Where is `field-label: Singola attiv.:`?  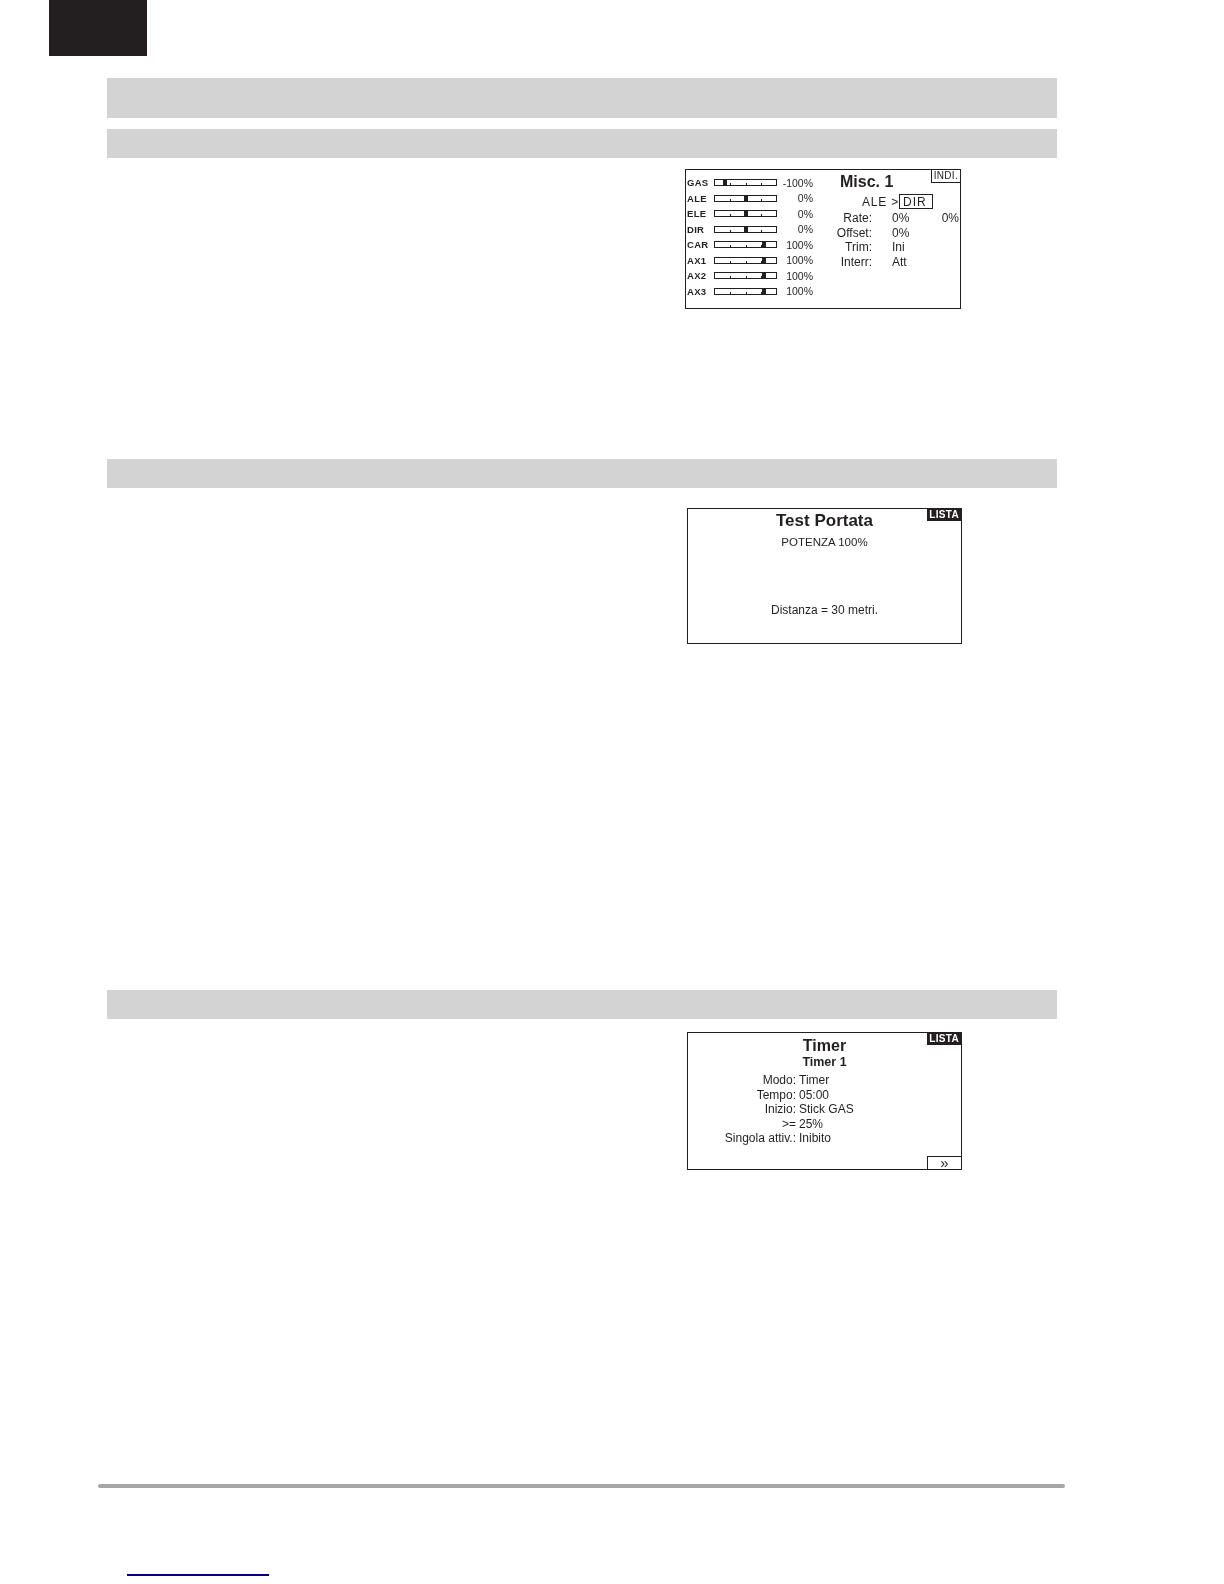
field-label: Singola attiv.: is located at coordinates (759, 1138).